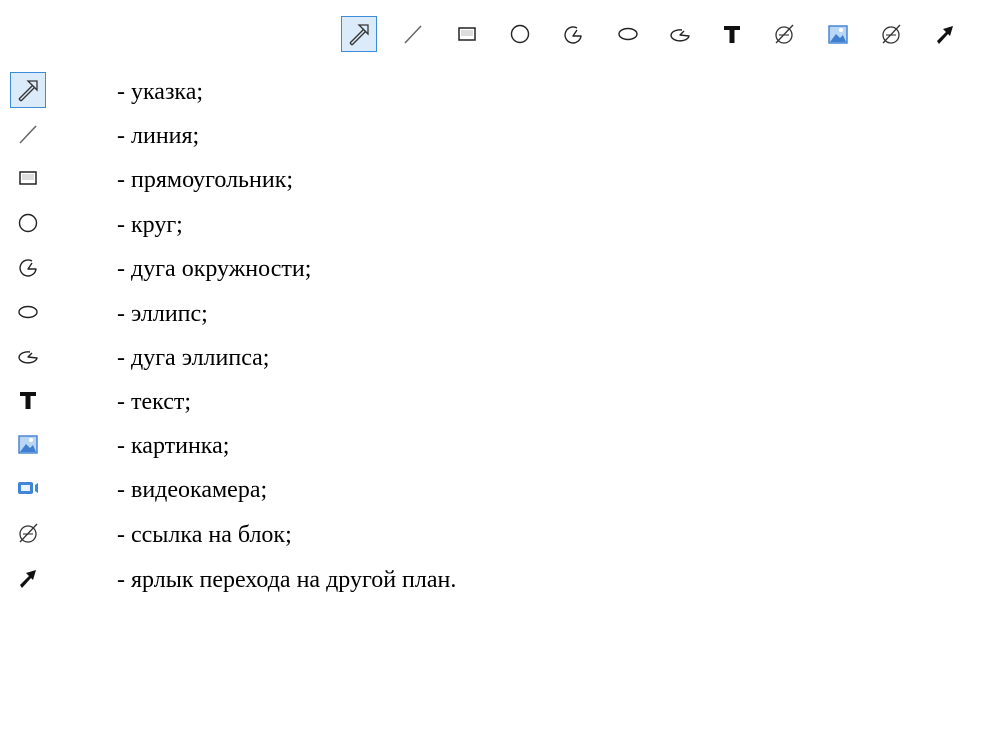  I want to click on list-item-label: - эллипс;, so click(162, 314).